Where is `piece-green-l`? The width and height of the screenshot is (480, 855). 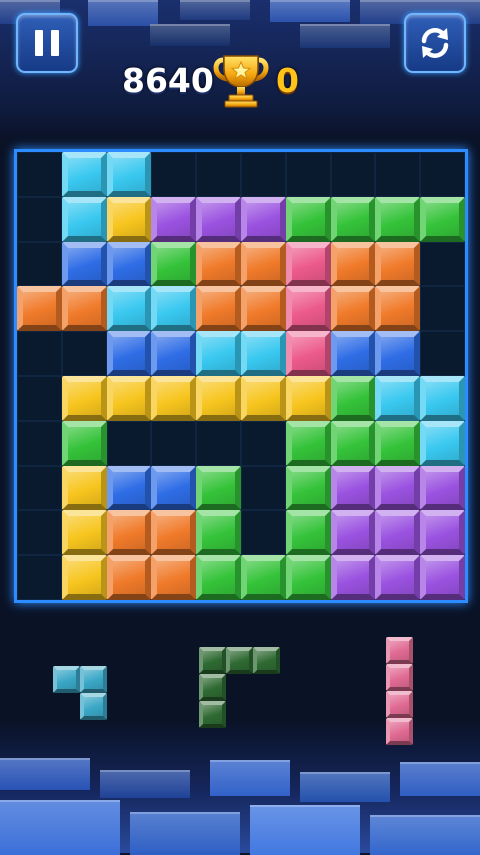 piece-green-l is located at coordinates (239, 687).